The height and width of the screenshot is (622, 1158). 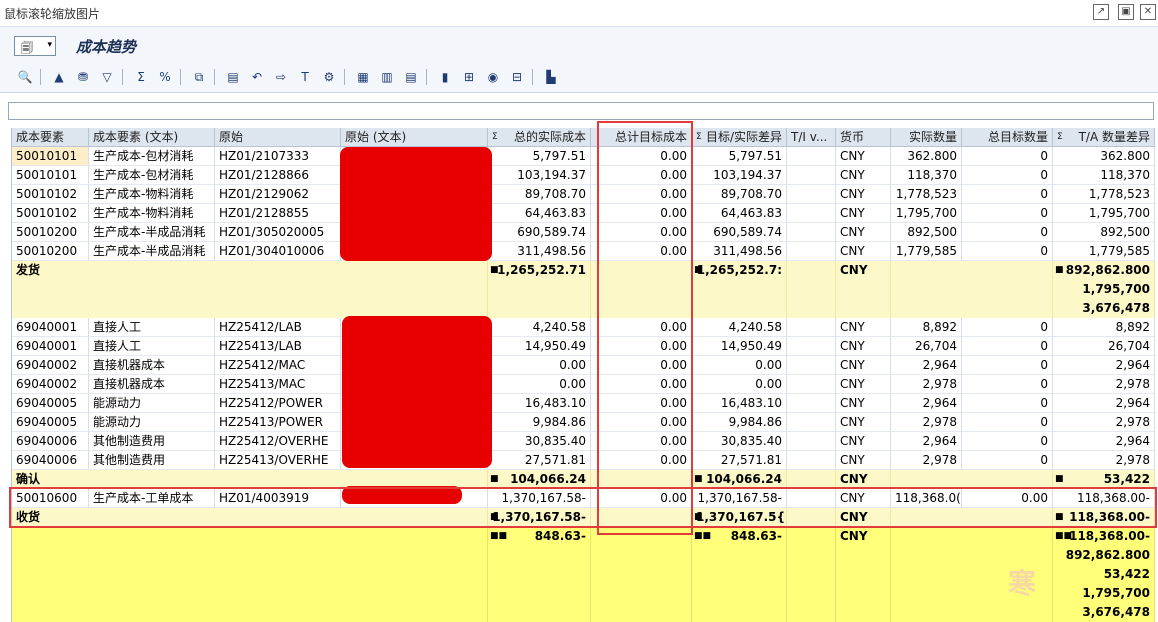 I want to click on select-icon: ⊟, so click(x=517, y=77).